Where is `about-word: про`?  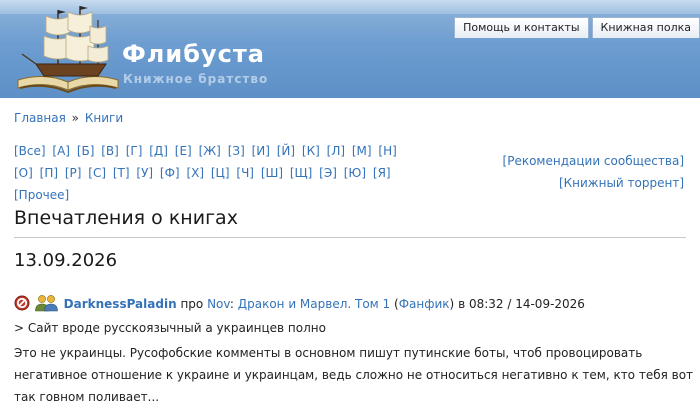 about-word: про is located at coordinates (192, 304).